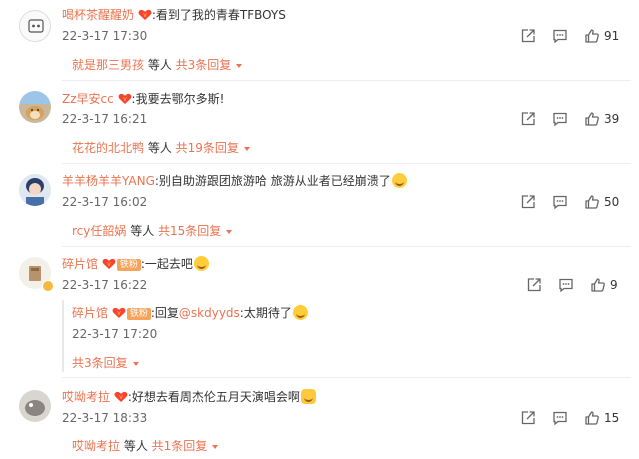 This screenshot has width=639, height=459. I want to click on reply-author: 就是那三男孩, so click(108, 65).